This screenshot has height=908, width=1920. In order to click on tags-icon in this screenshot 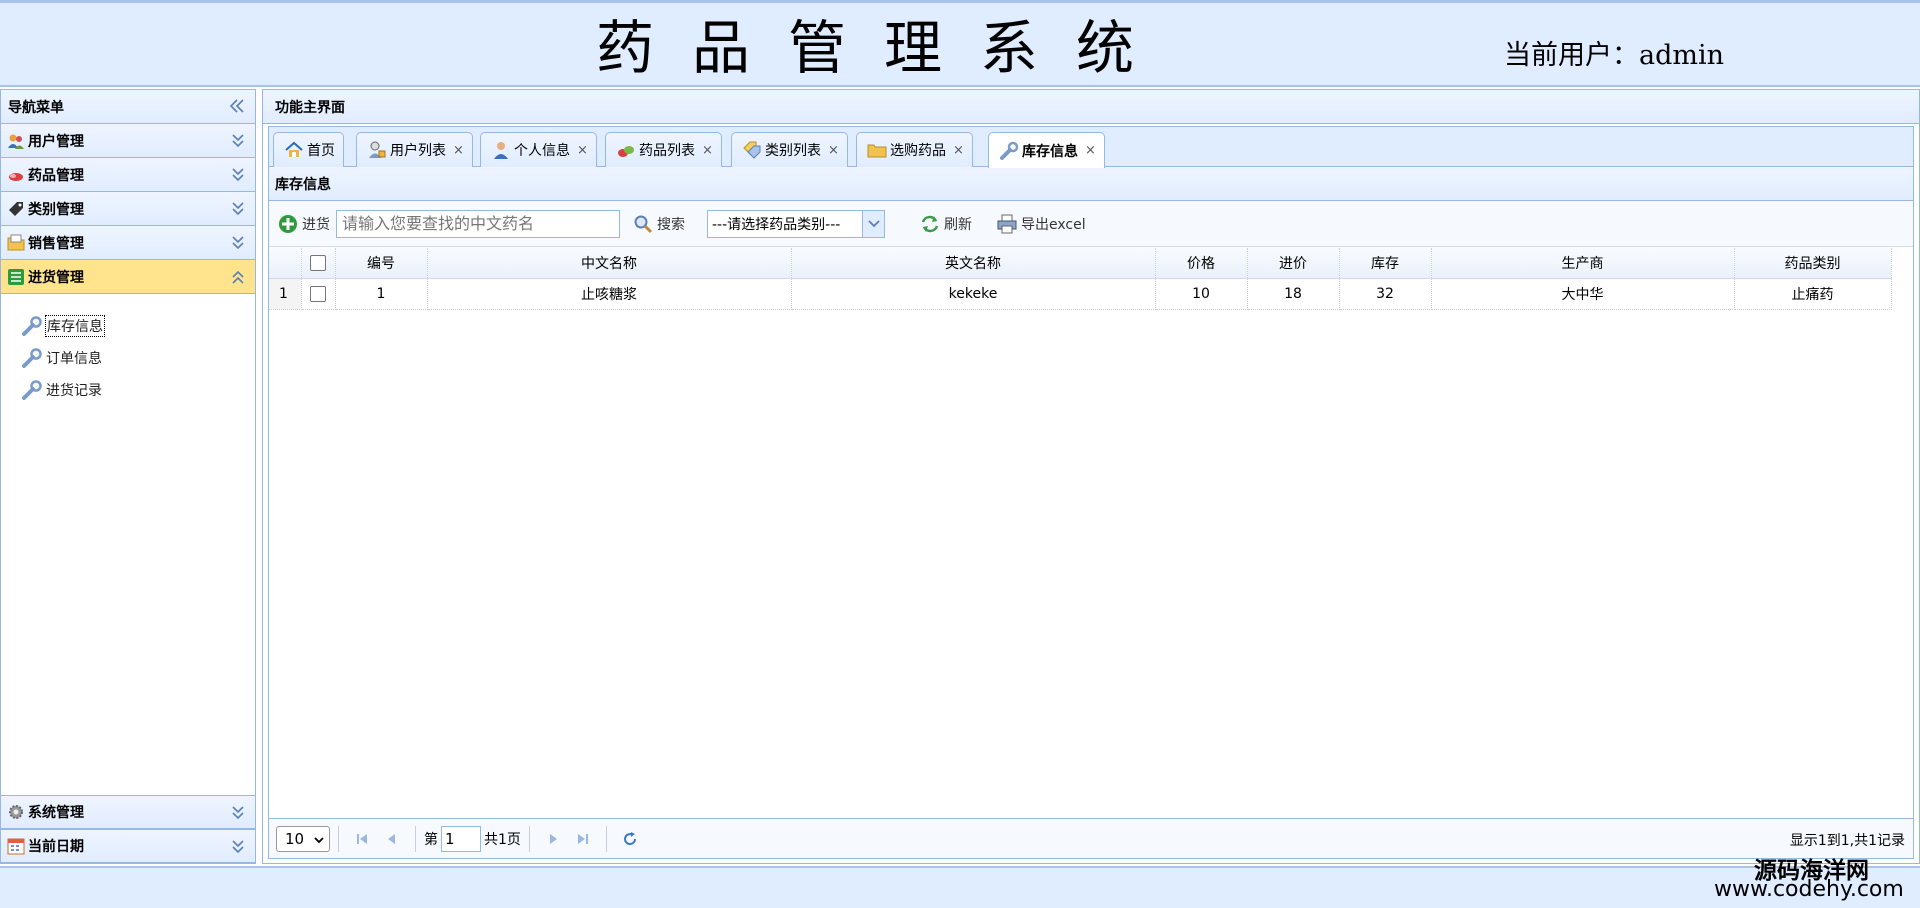, I will do `click(752, 150)`.